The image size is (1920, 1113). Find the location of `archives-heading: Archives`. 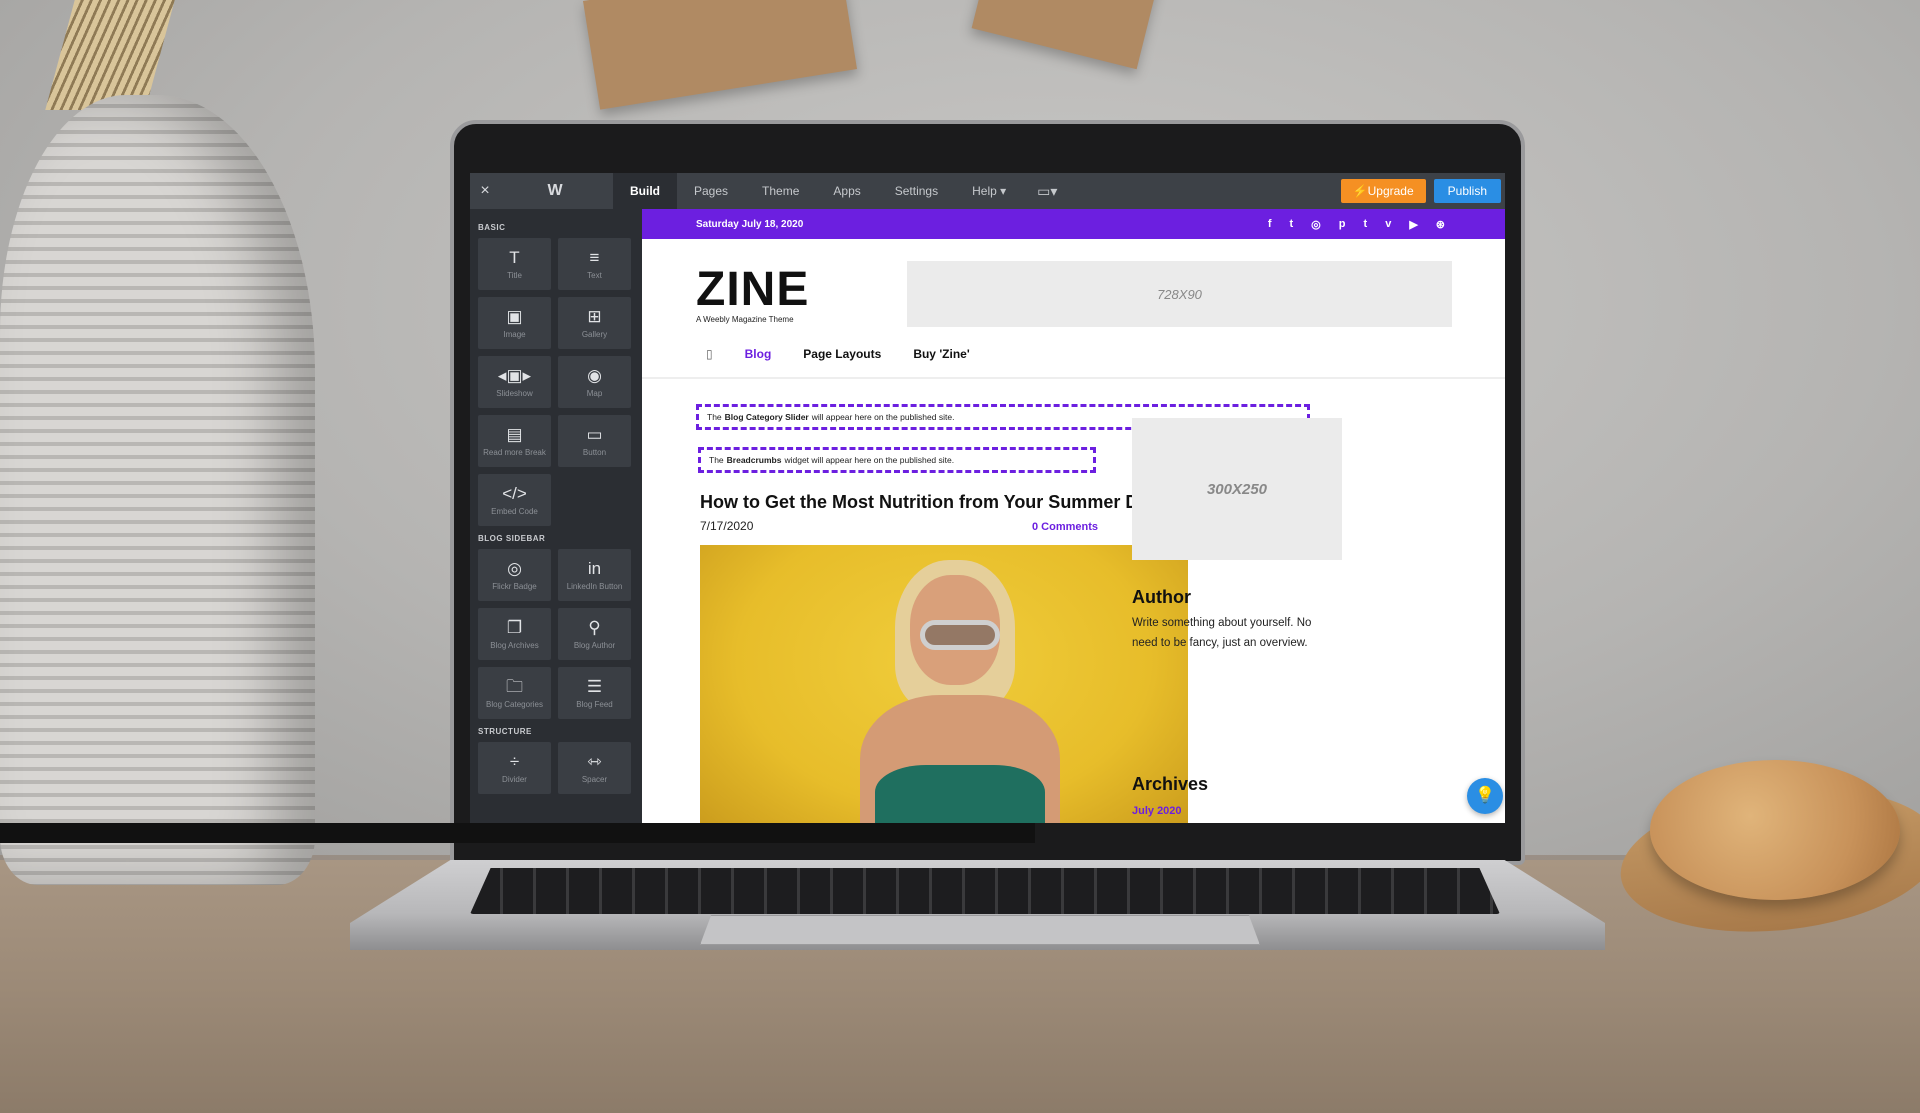

archives-heading: Archives is located at coordinates (1170, 784).